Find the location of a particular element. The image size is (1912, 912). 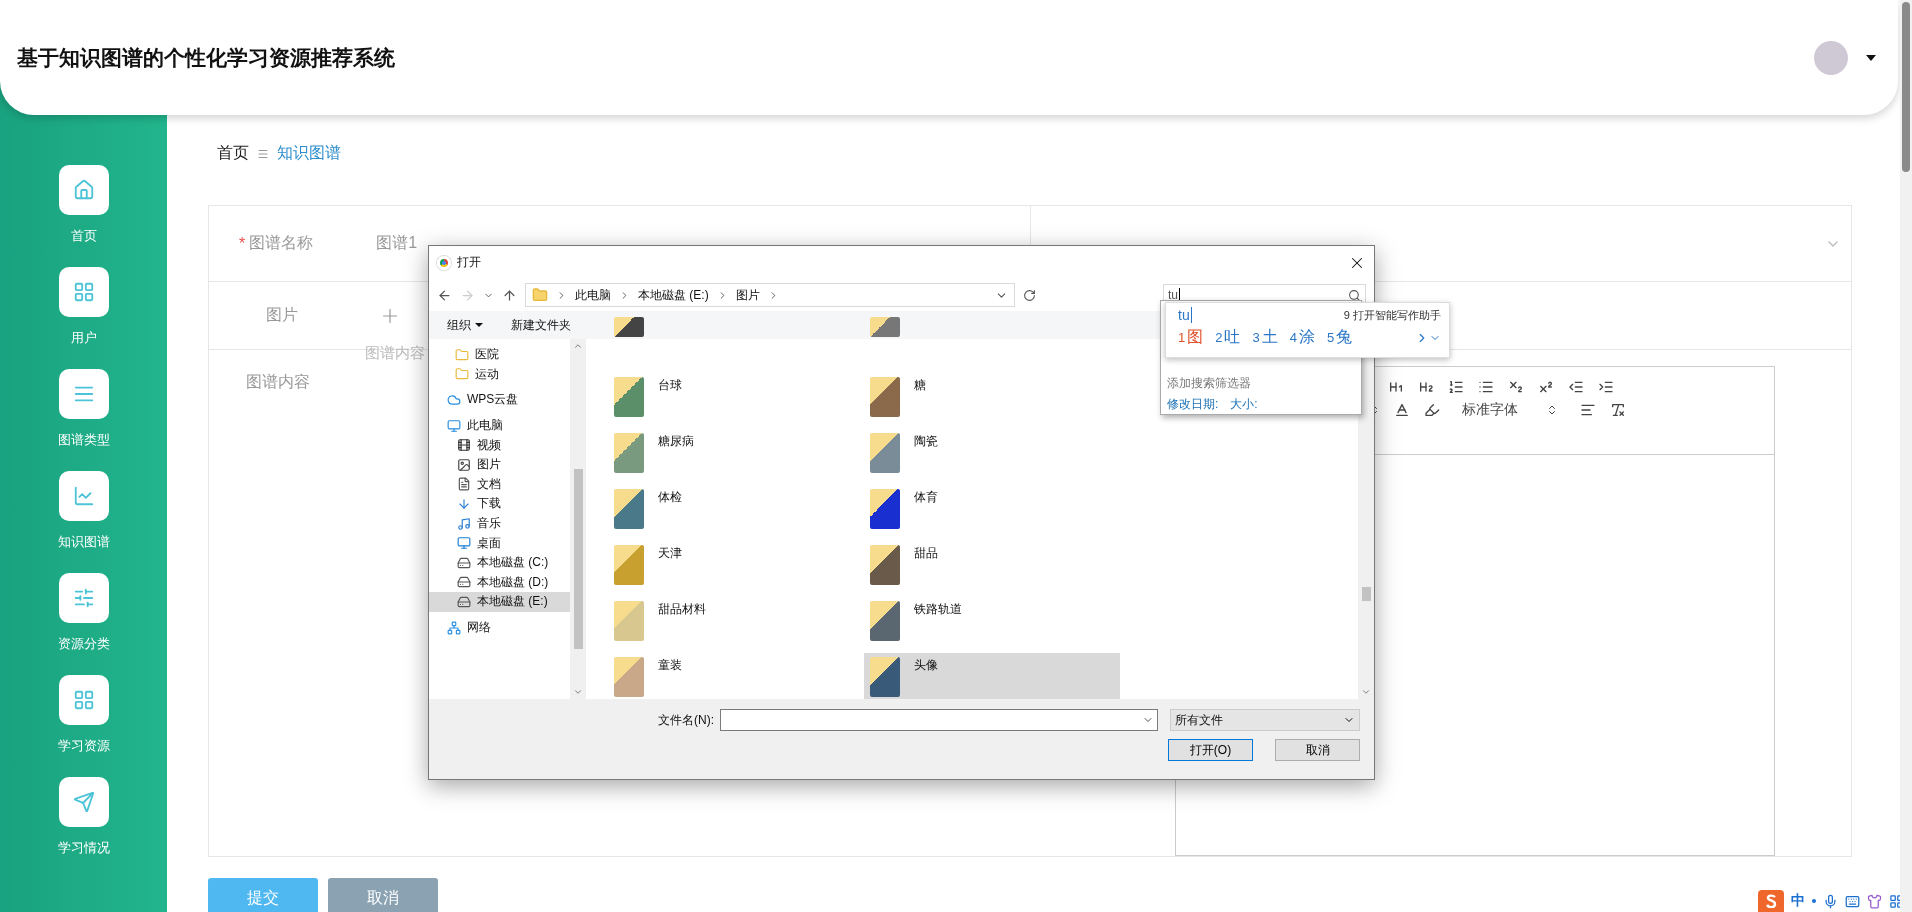

nav-item: 文档 is located at coordinates (499, 484).